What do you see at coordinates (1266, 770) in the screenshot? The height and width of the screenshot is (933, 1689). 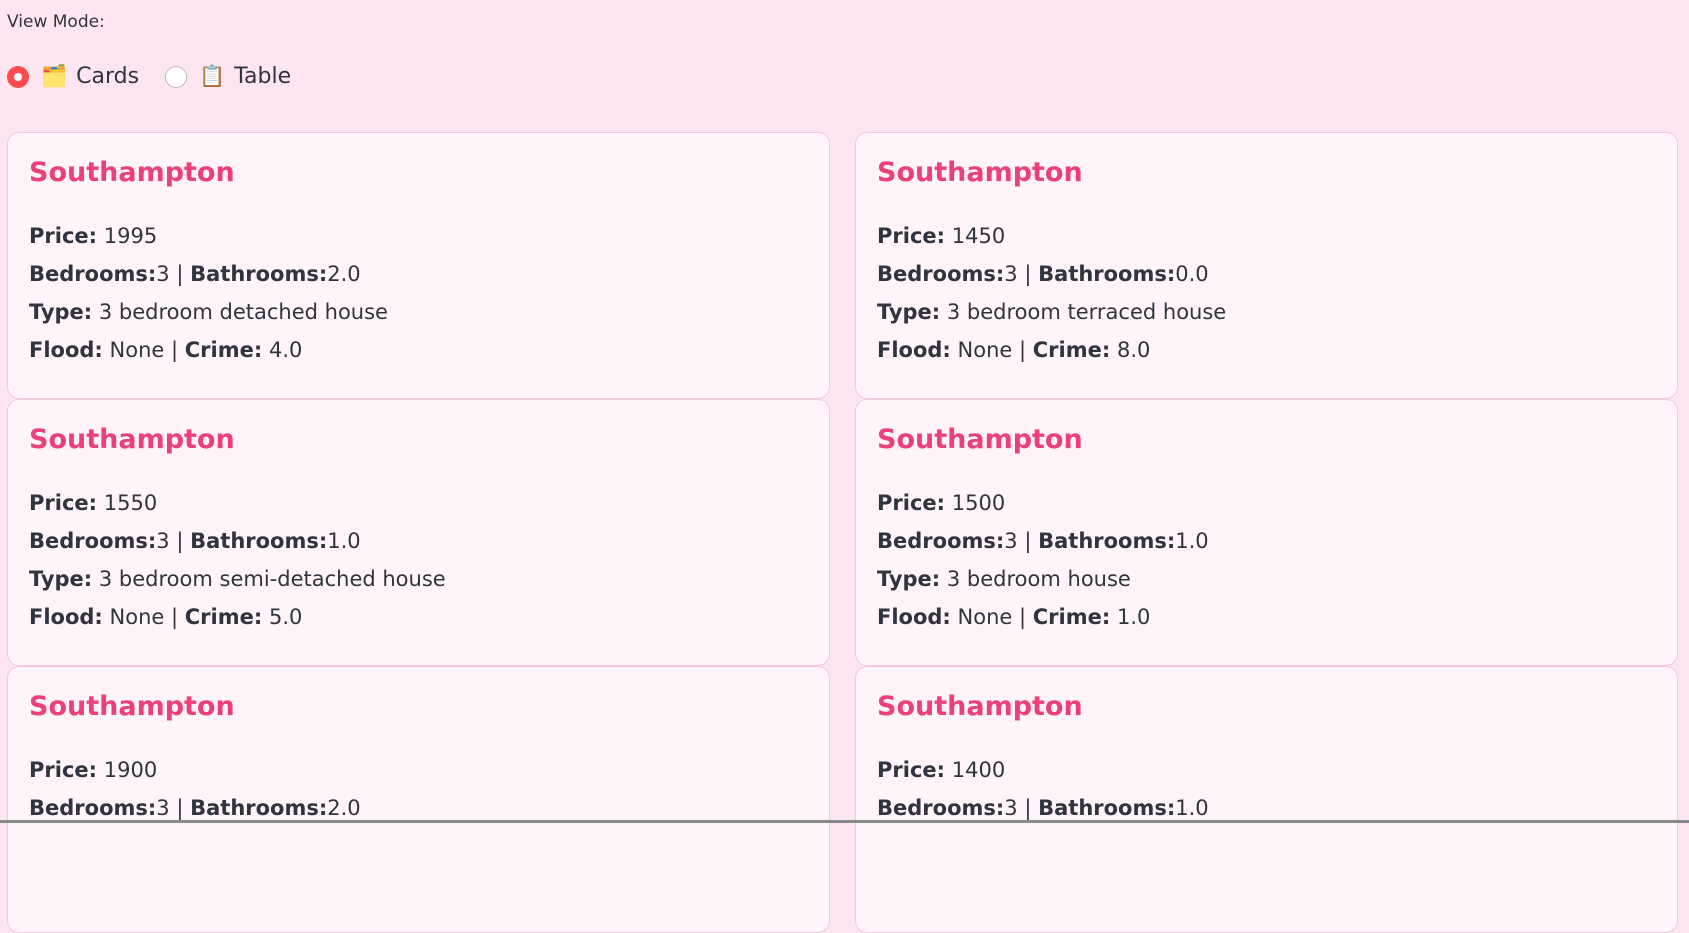 I see `listing-price-line: Price: 1400` at bounding box center [1266, 770].